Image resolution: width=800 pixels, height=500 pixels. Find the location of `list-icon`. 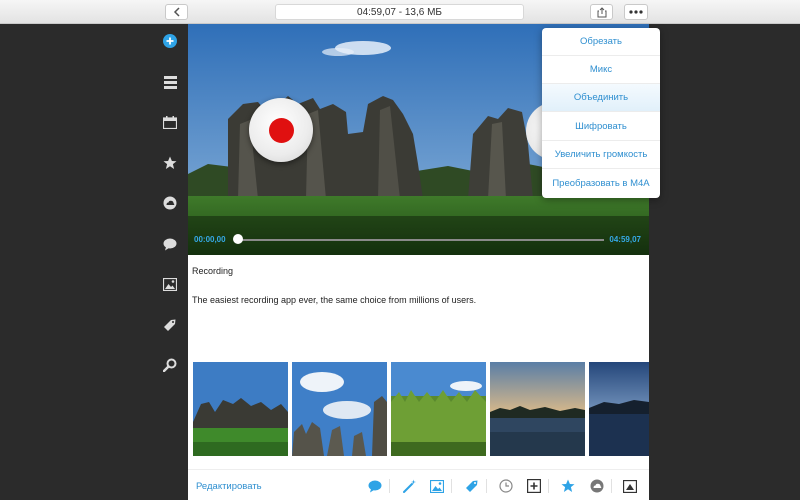

list-icon is located at coordinates (170, 82).